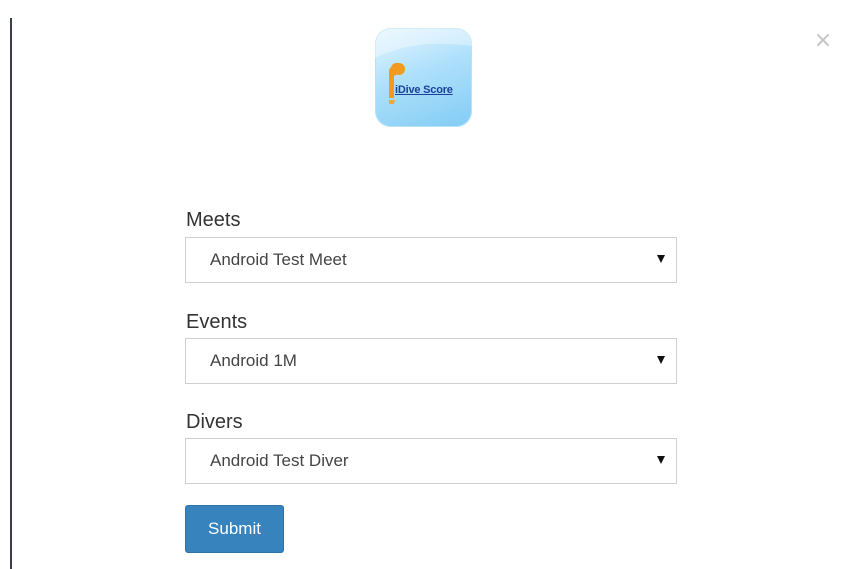 The width and height of the screenshot is (841, 569). I want to click on logo-mark-icon, so click(423, 66).